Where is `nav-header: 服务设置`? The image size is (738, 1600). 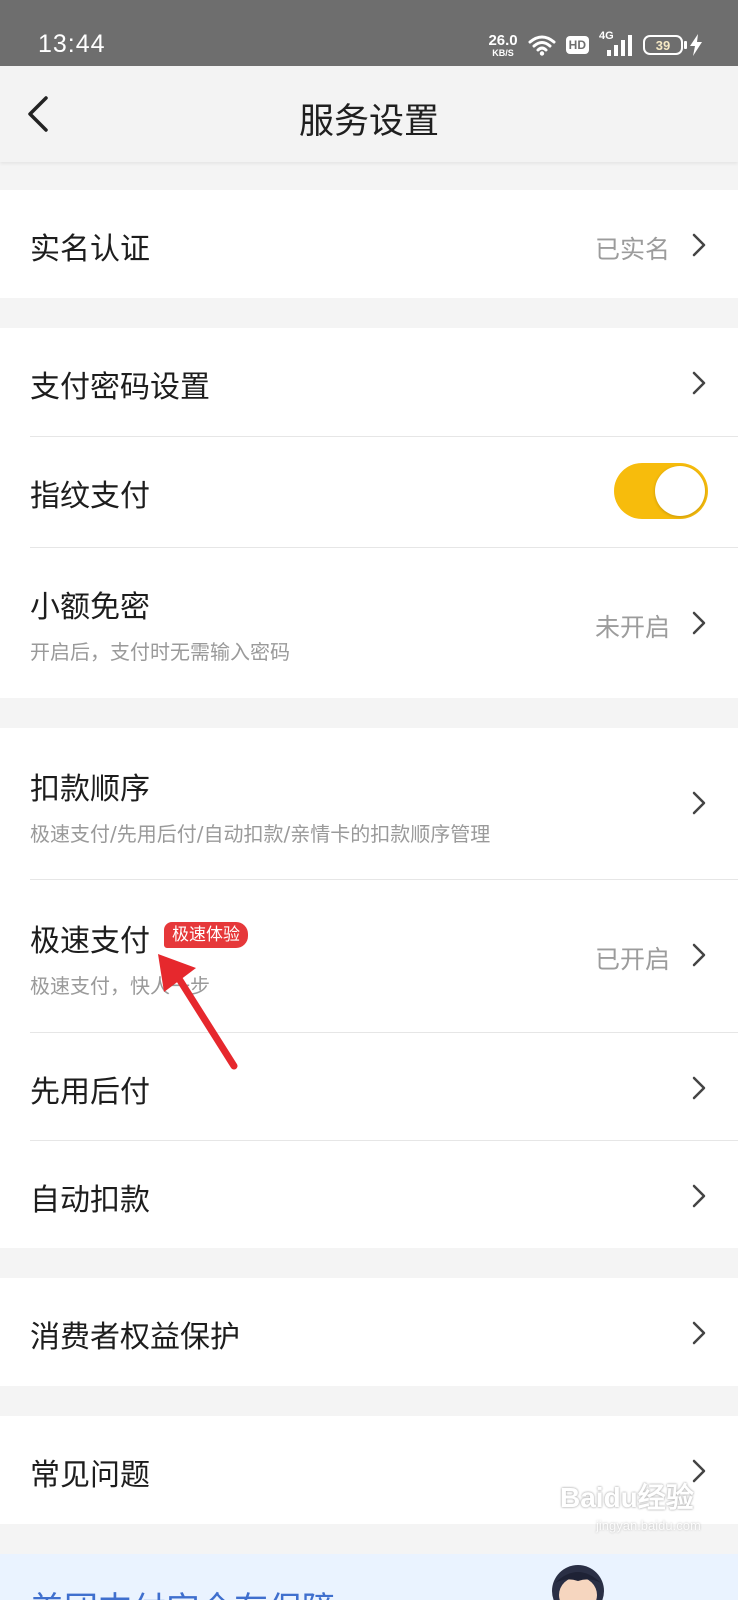
nav-header: 服务设置 is located at coordinates (369, 114).